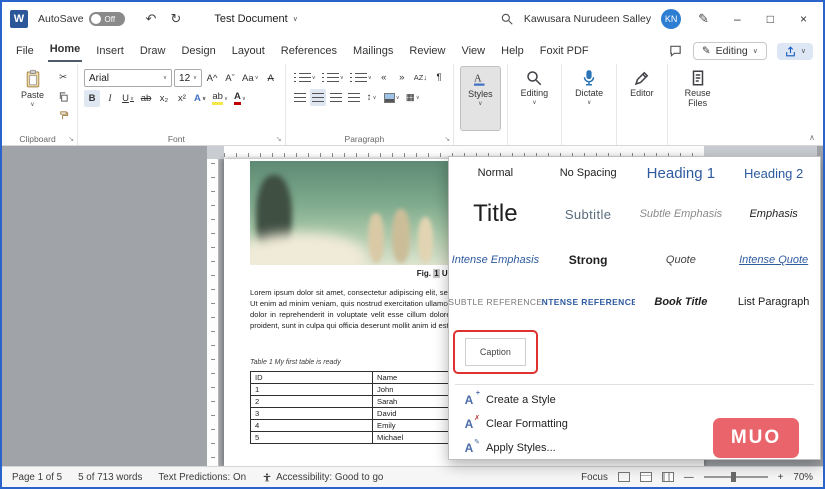 The height and width of the screenshot is (489, 825). I want to click on word-count: 5 of 713 words, so click(110, 477).